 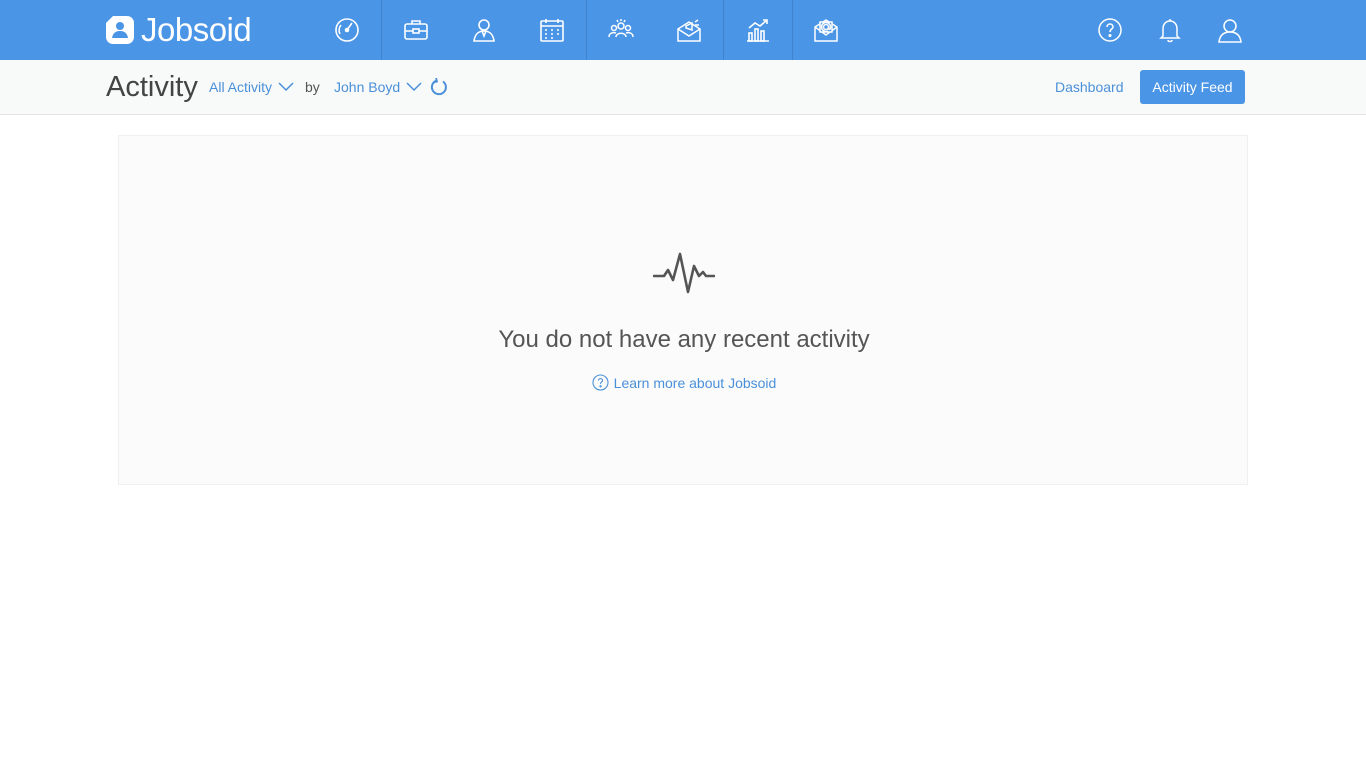 I want to click on dashboard-link: Dashboard, so click(x=1089, y=87).